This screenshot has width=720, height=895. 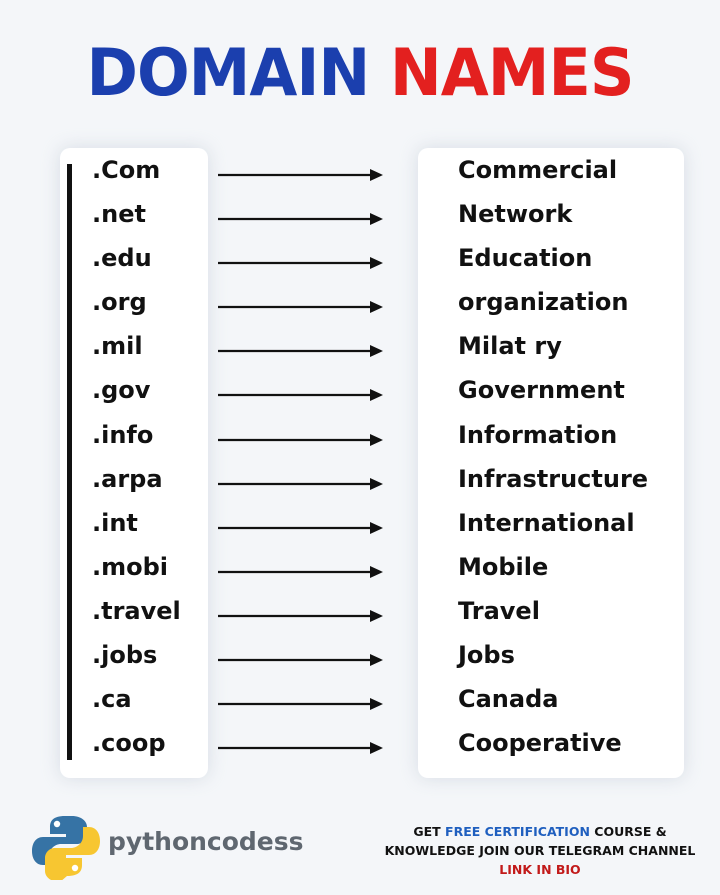 What do you see at coordinates (115, 522) in the screenshot?
I see `domain-extension: .int` at bounding box center [115, 522].